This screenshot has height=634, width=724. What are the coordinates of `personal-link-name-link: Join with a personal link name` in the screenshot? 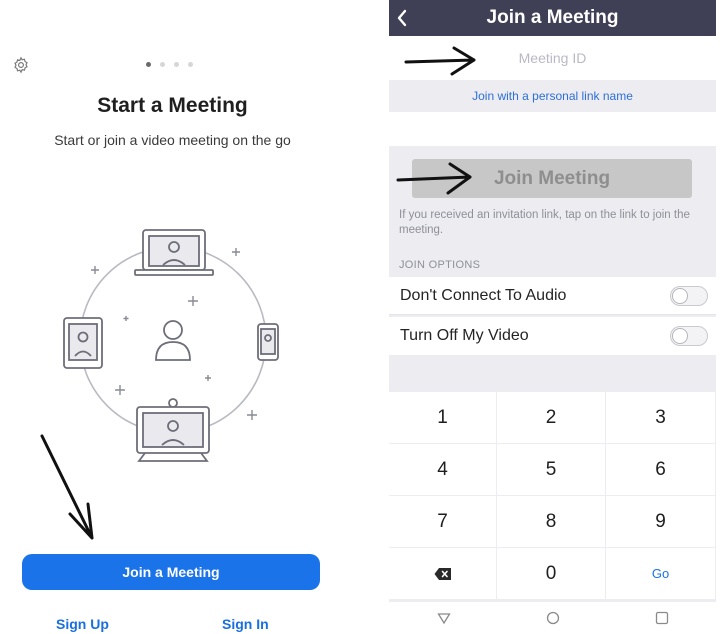 It's located at (552, 96).